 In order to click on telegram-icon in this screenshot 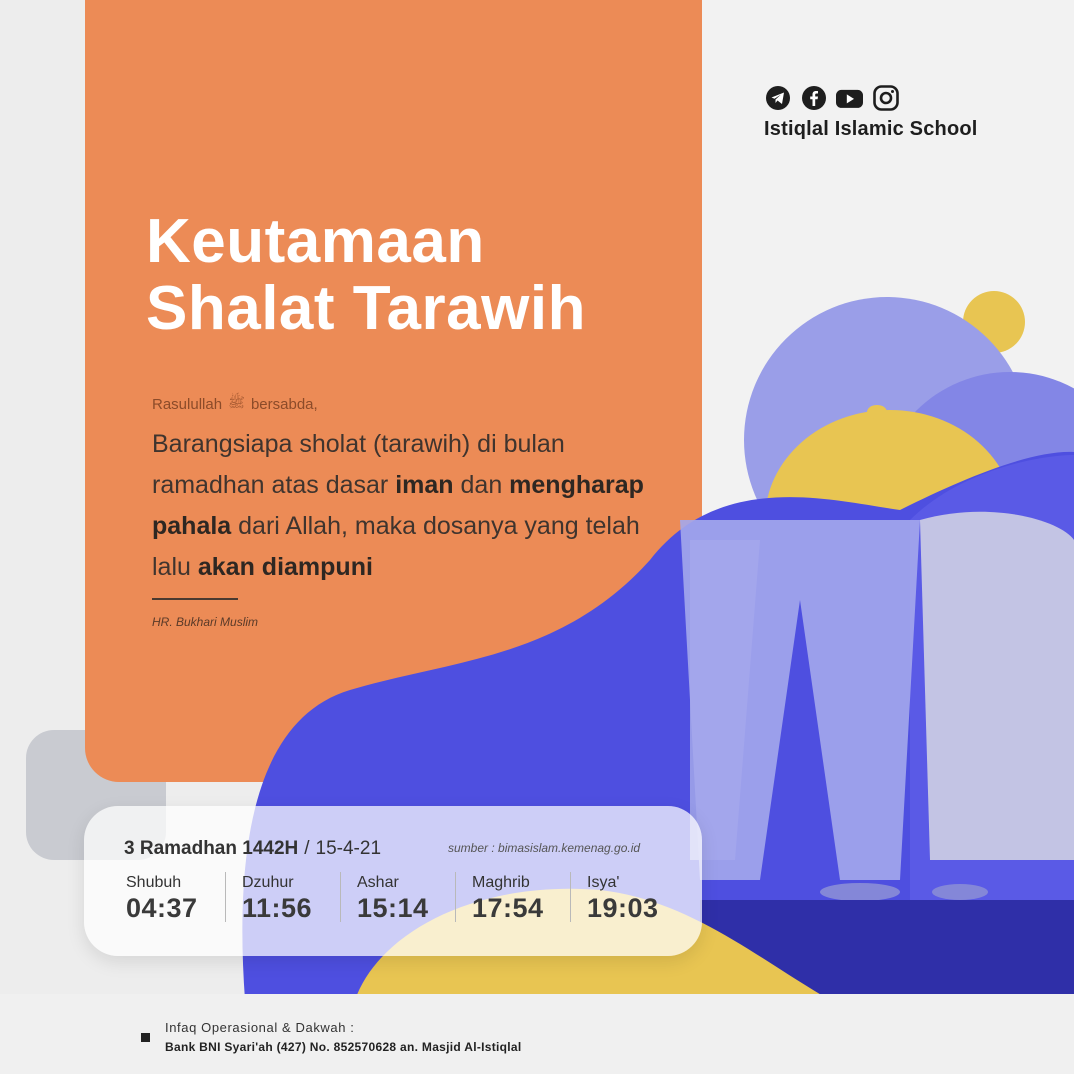, I will do `click(777, 97)`.